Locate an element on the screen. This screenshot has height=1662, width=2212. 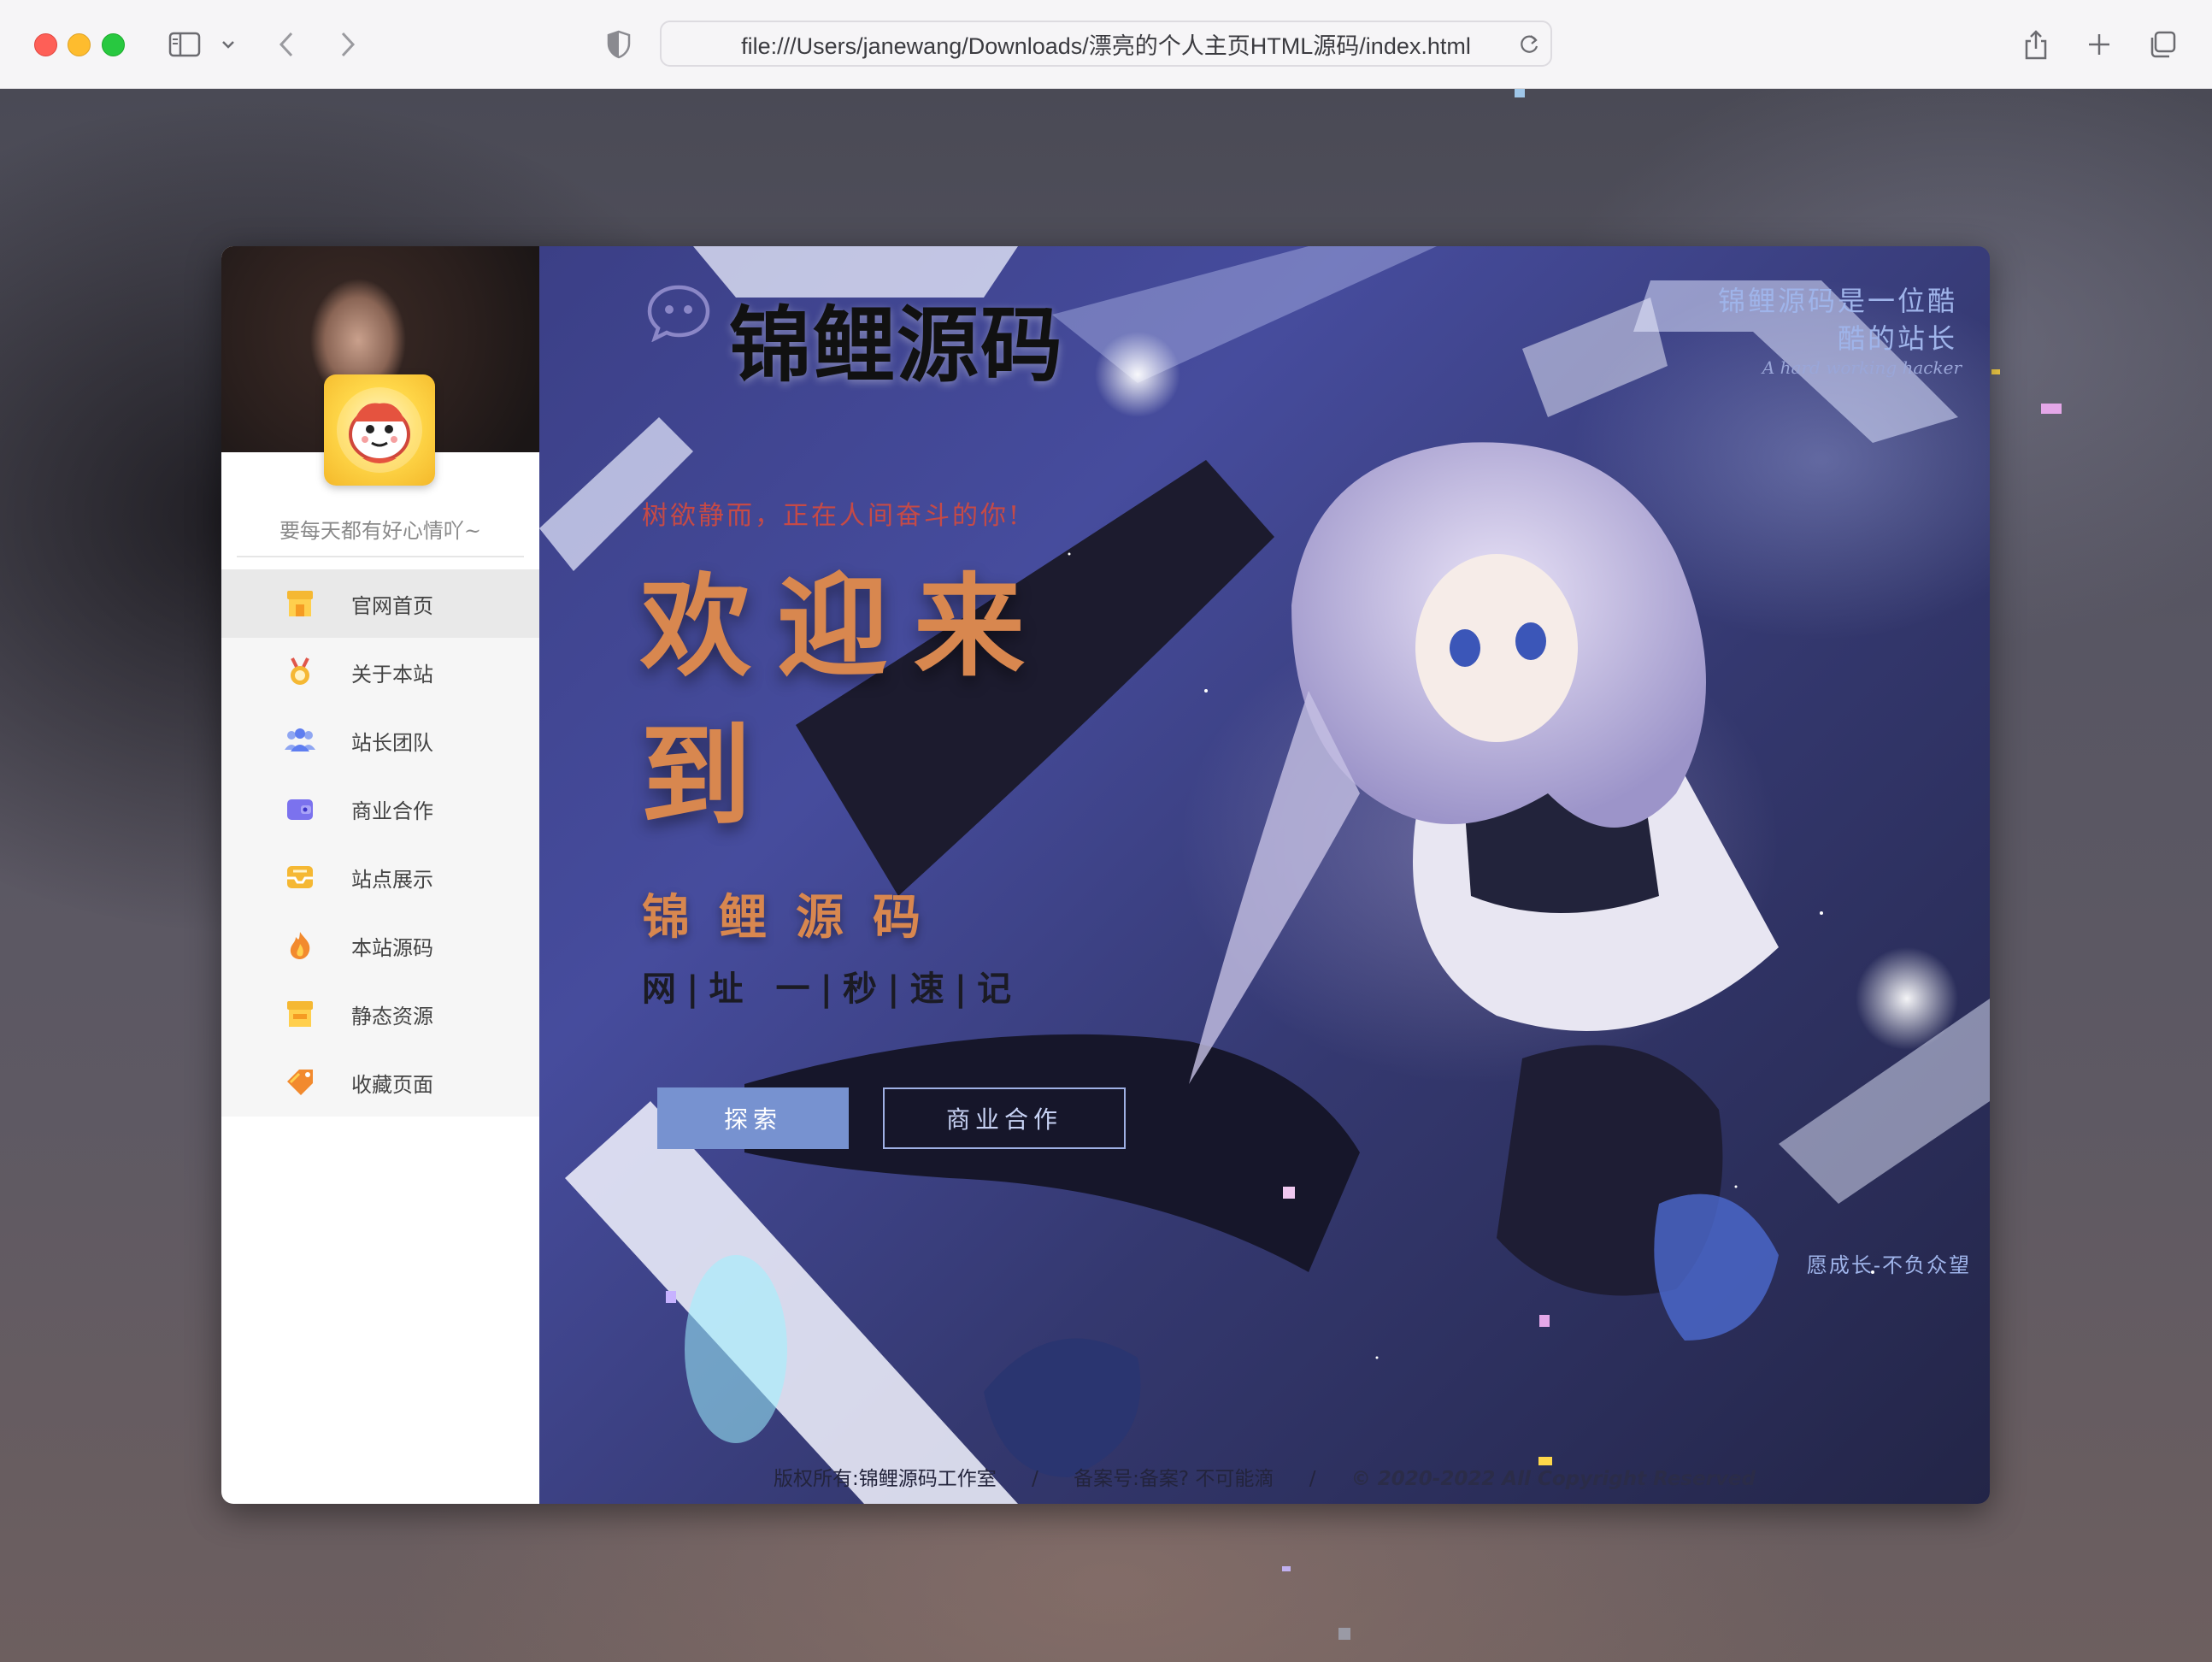
sidebar-toggle-icon is located at coordinates (184, 44).